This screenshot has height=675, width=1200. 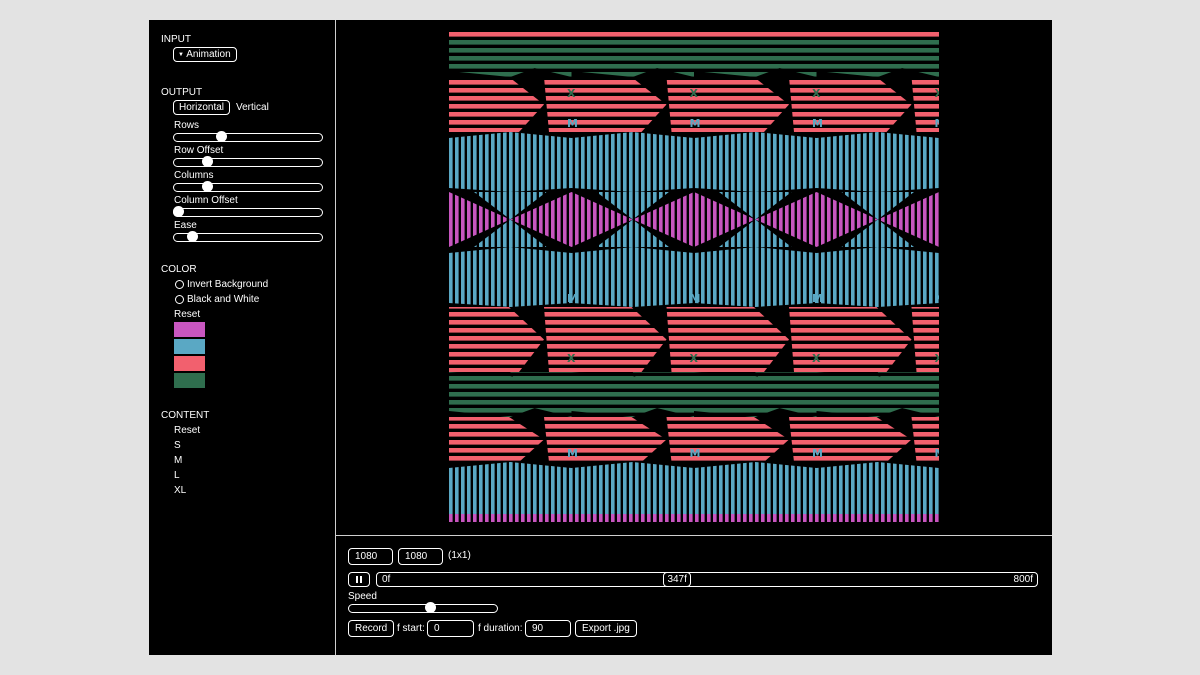 I want to click on timeline-scrubber: 0f 347f 800f, so click(x=707, y=579).